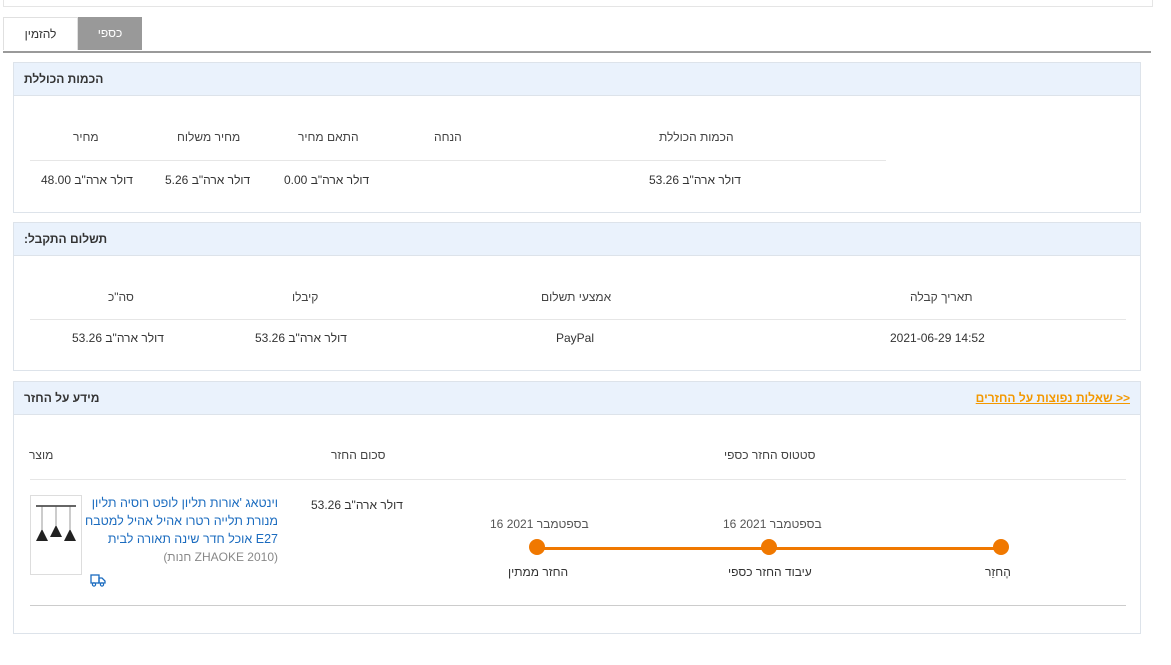 The image size is (1171, 665). What do you see at coordinates (577, 35) in the screenshot?
I see `tab-bar: להזמין כספי` at bounding box center [577, 35].